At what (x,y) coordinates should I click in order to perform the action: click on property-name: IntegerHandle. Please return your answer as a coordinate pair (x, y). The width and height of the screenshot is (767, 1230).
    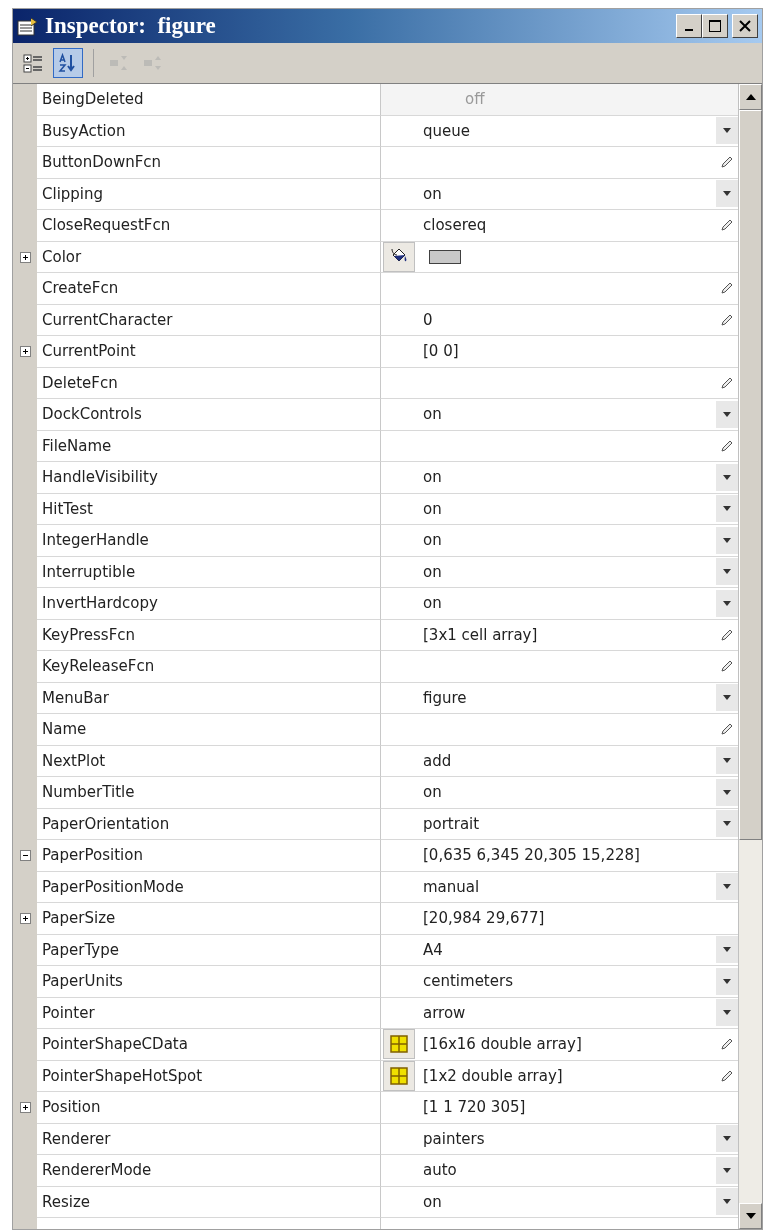
    Looking at the image, I should click on (209, 541).